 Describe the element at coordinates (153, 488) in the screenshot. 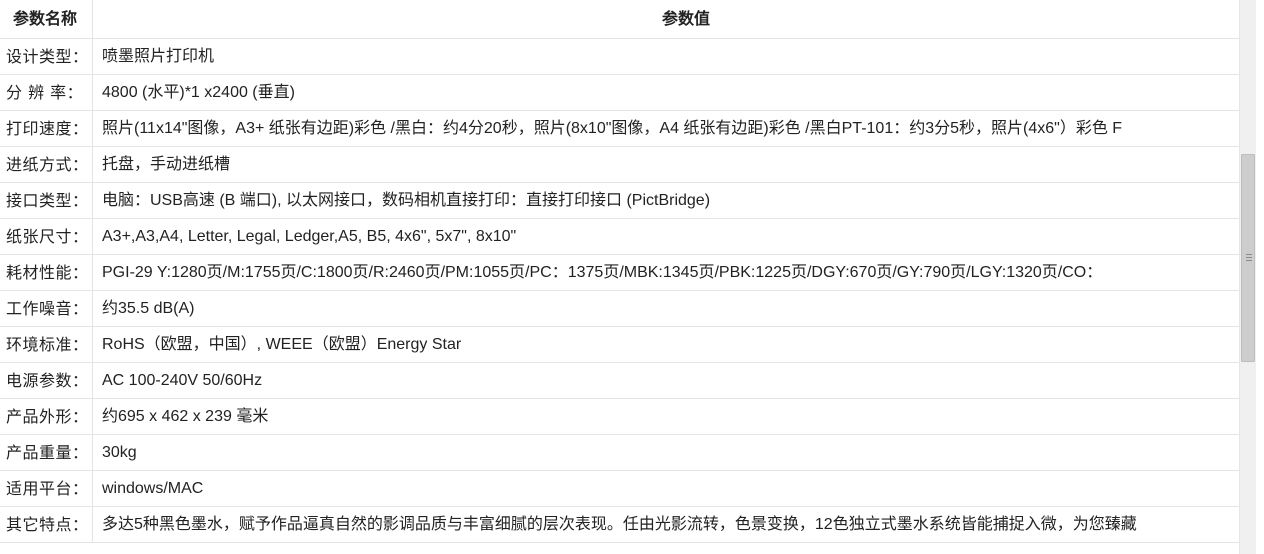

I see `param-value-cell: windows/MAC` at that location.